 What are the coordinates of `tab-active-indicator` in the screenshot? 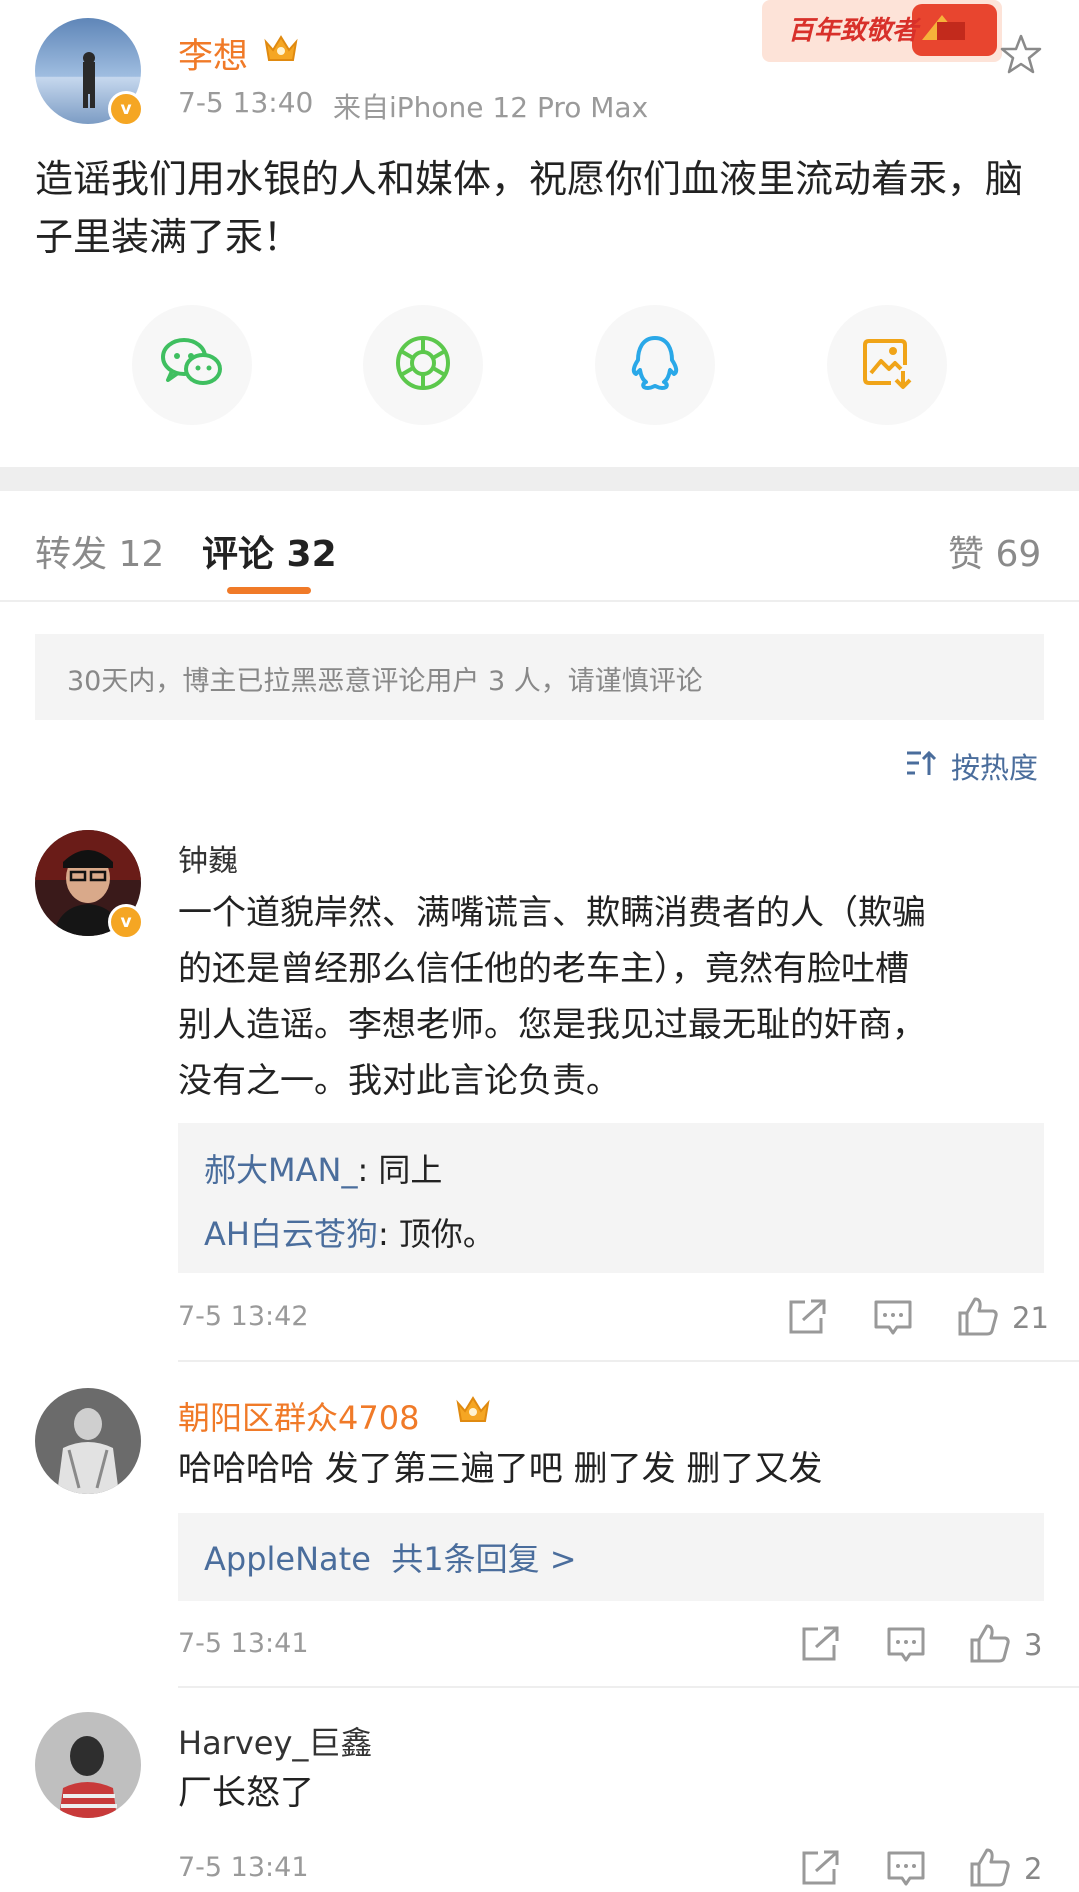 It's located at (269, 590).